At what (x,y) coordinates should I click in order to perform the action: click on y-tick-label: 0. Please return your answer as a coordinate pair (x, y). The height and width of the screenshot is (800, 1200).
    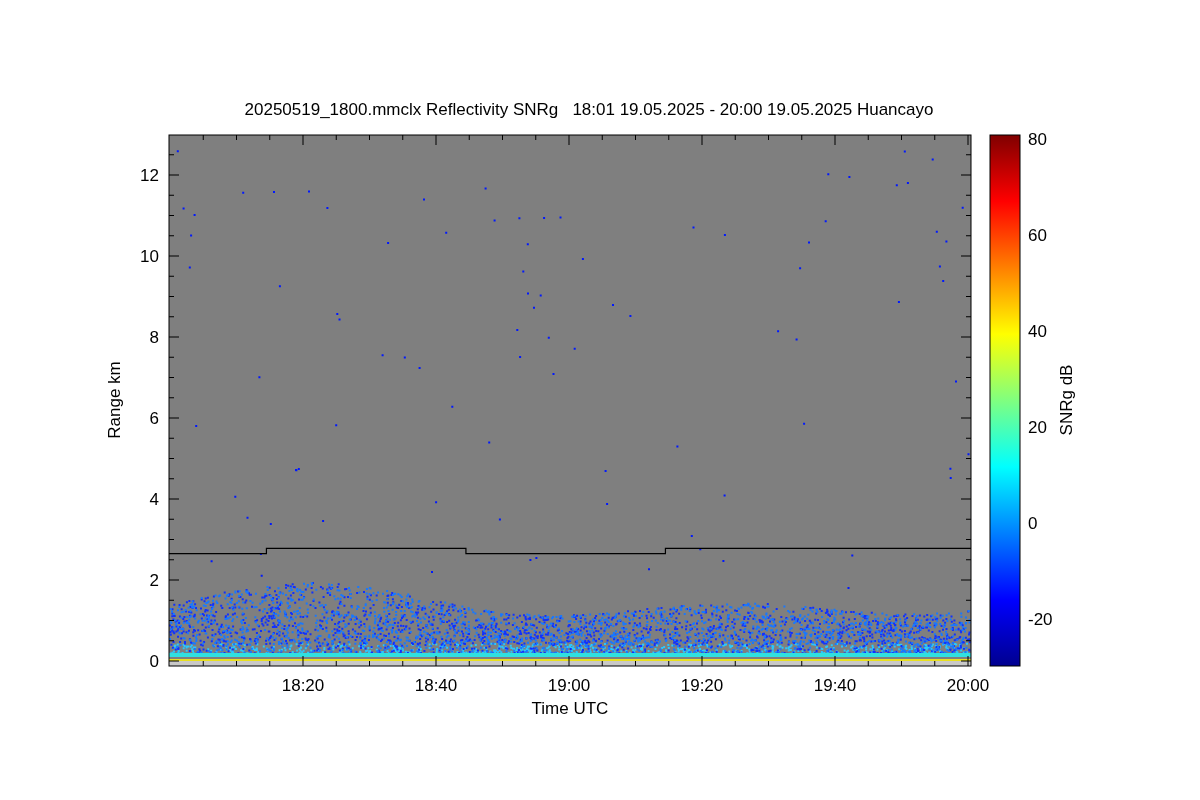
    Looking at the image, I should click on (154, 661).